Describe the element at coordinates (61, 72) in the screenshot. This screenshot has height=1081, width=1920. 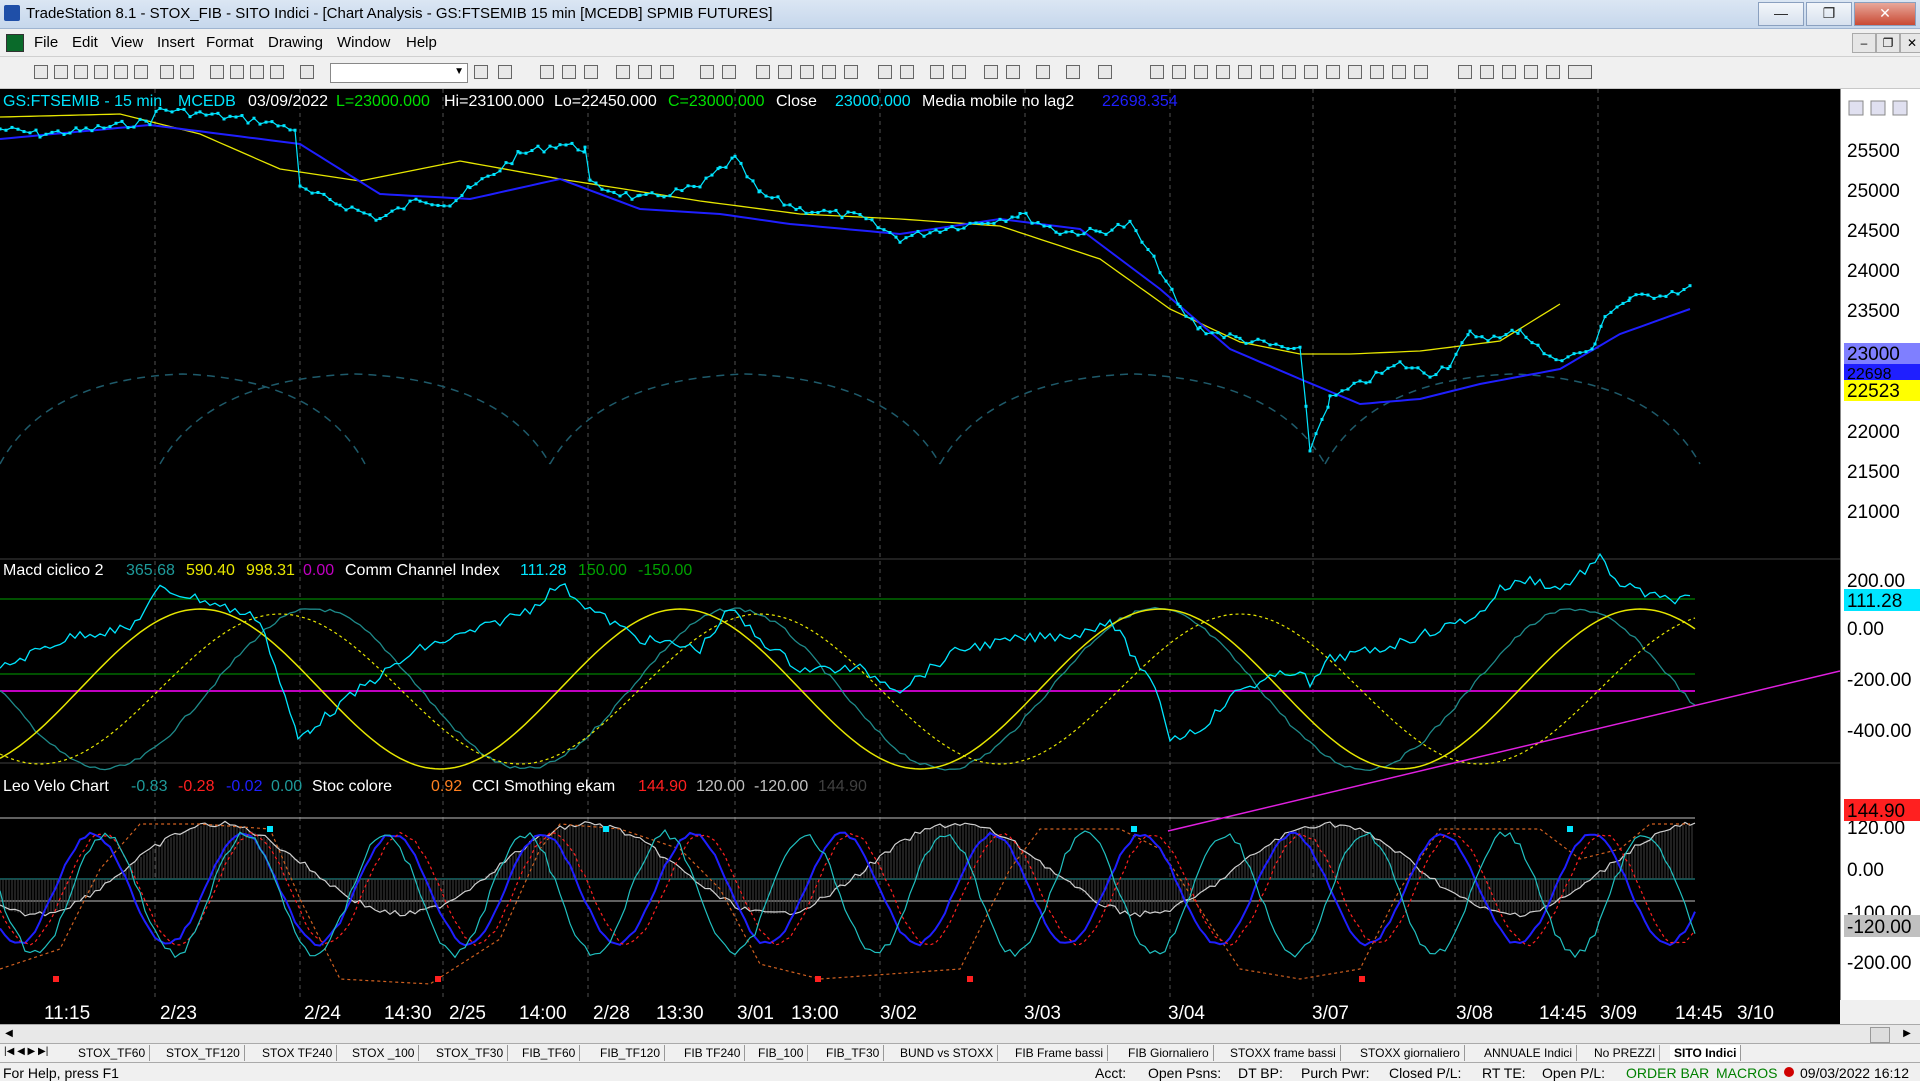
I see `open-icon` at that location.